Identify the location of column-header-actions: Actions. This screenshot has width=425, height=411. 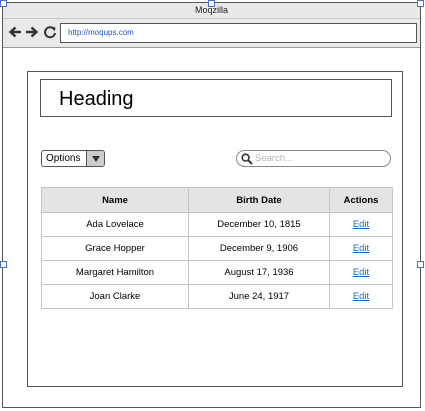
(361, 200).